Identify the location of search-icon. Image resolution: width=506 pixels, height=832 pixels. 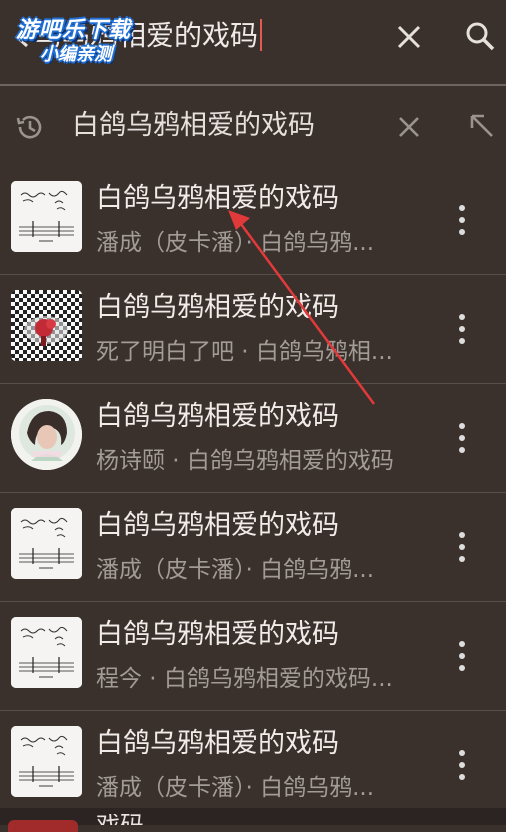
(480, 36).